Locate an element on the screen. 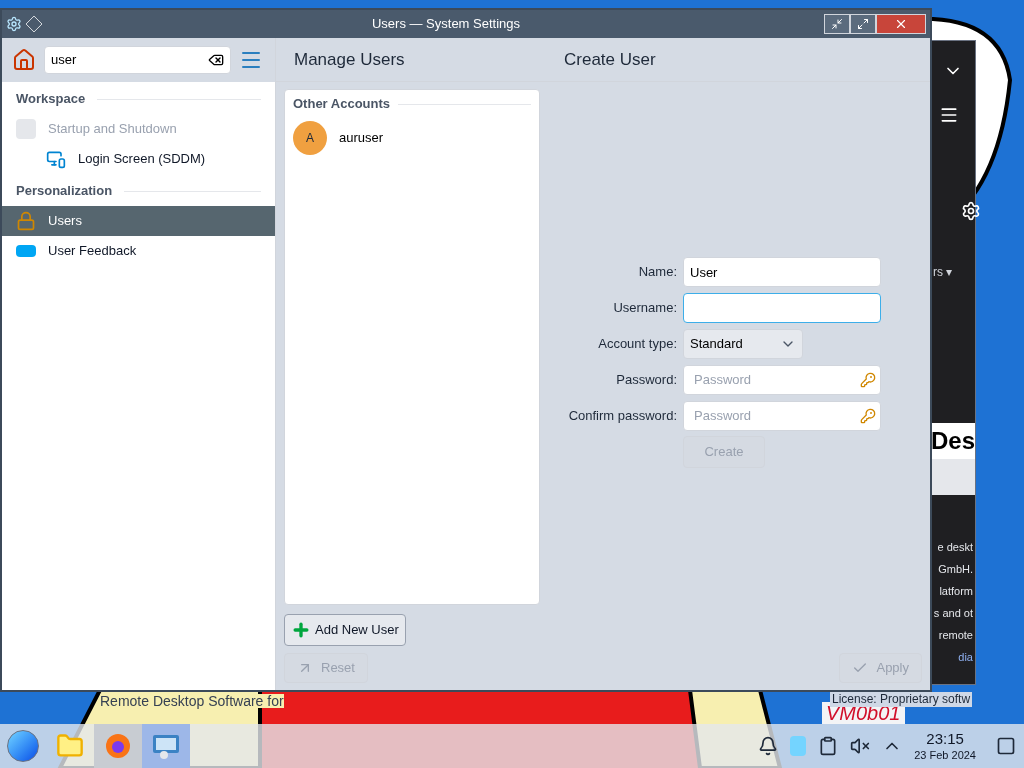 This screenshot has height=768, width=1024. close-button is located at coordinates (901, 24).